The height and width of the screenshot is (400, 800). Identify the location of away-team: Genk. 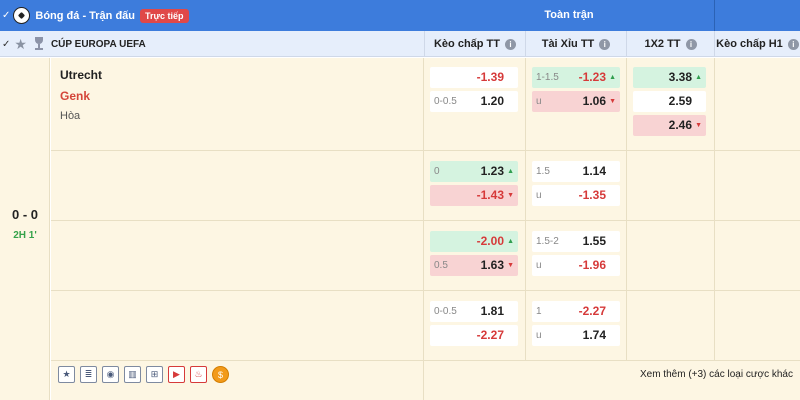
(75, 96).